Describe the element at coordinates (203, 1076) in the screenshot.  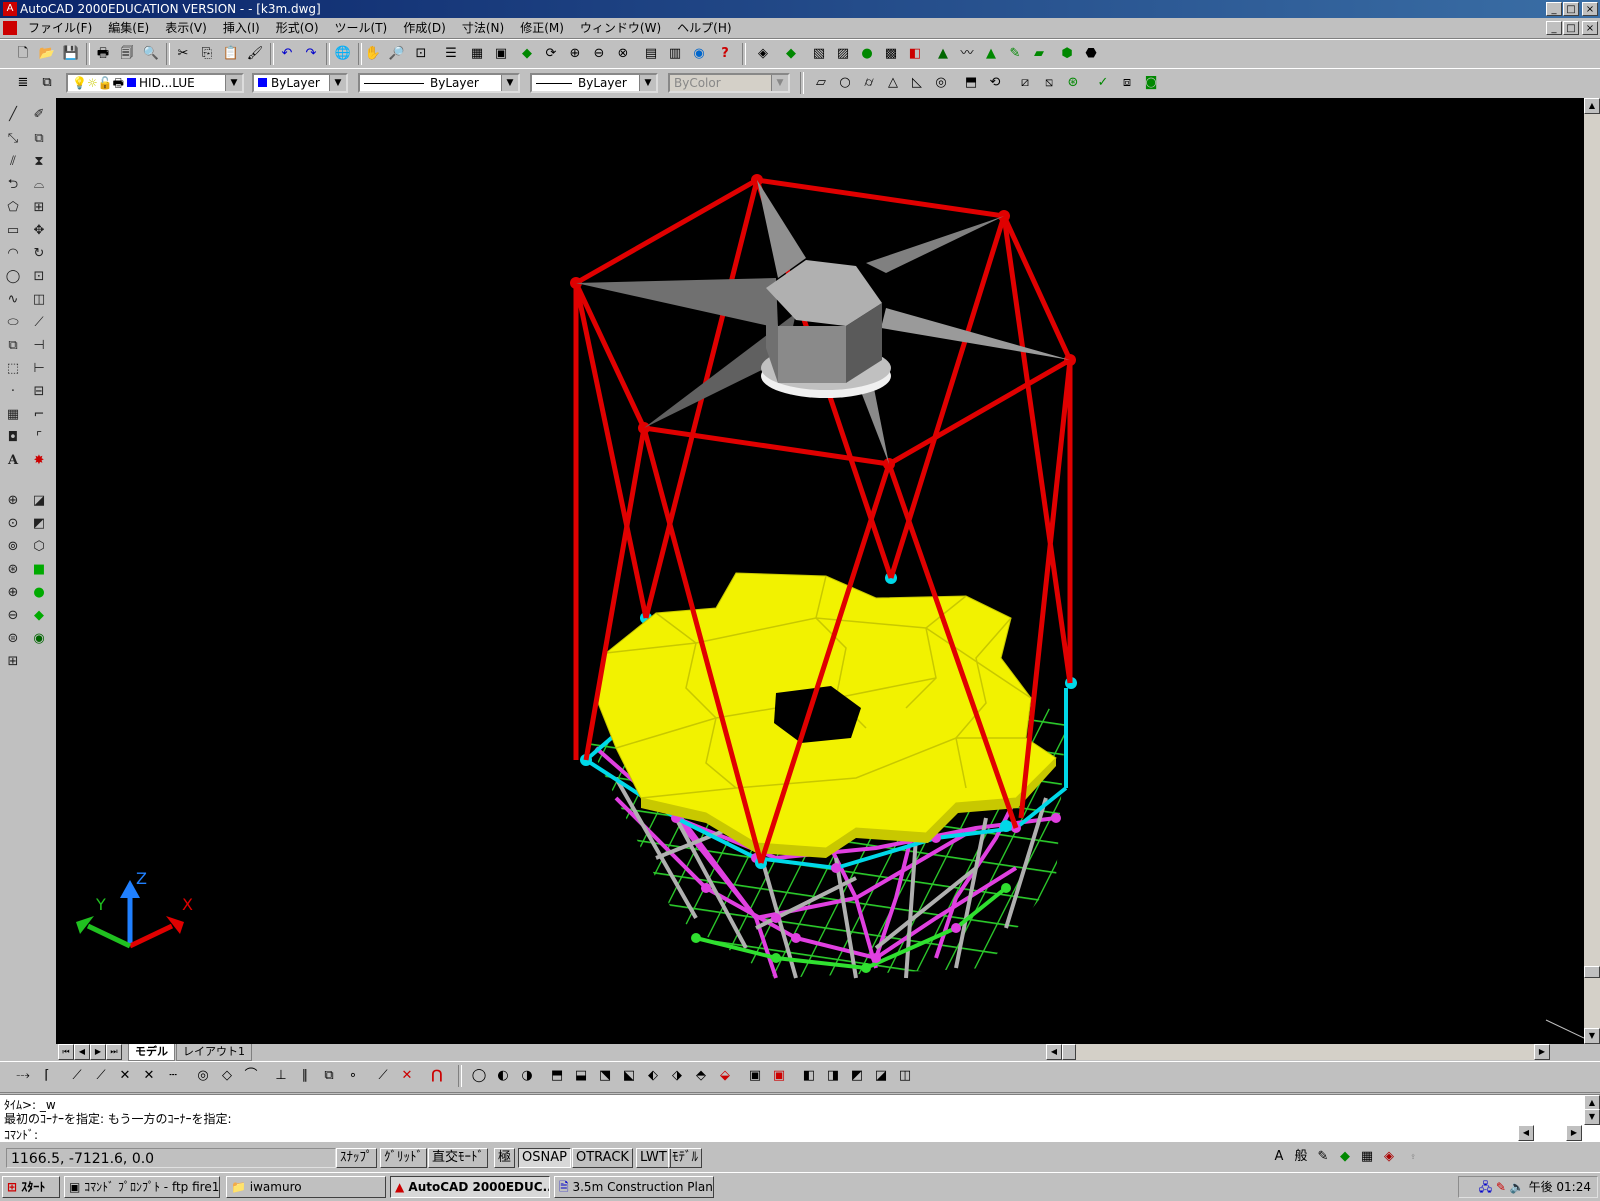
I see `snap-center-icon: ◎` at that location.